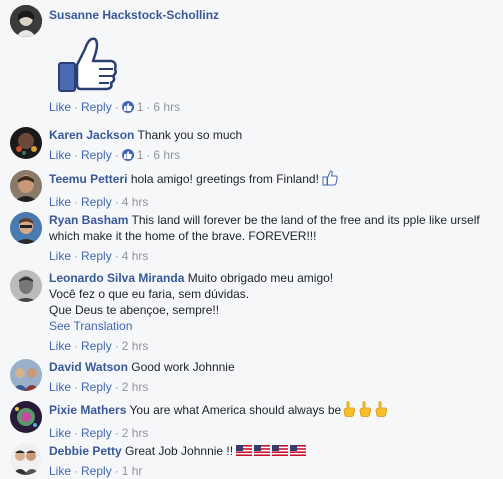  Describe the element at coordinates (88, 220) in the screenshot. I see `comment-author: Ryan Basham` at that location.